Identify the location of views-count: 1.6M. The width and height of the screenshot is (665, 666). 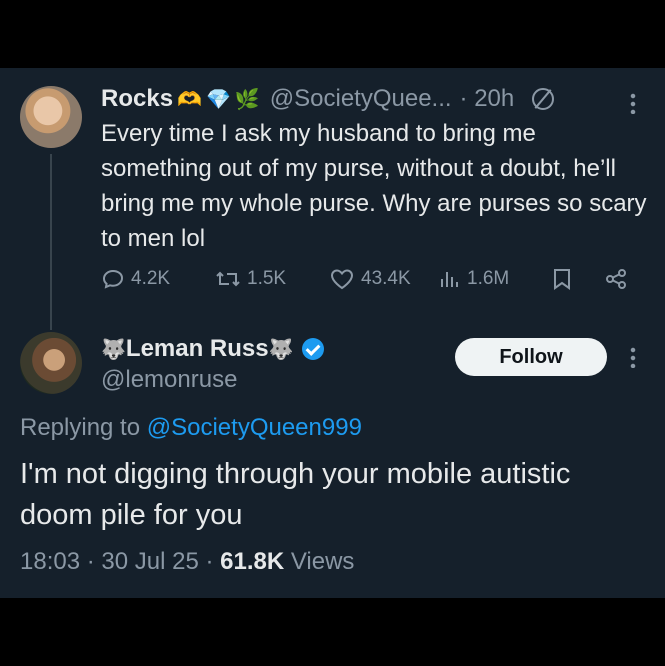
(488, 278).